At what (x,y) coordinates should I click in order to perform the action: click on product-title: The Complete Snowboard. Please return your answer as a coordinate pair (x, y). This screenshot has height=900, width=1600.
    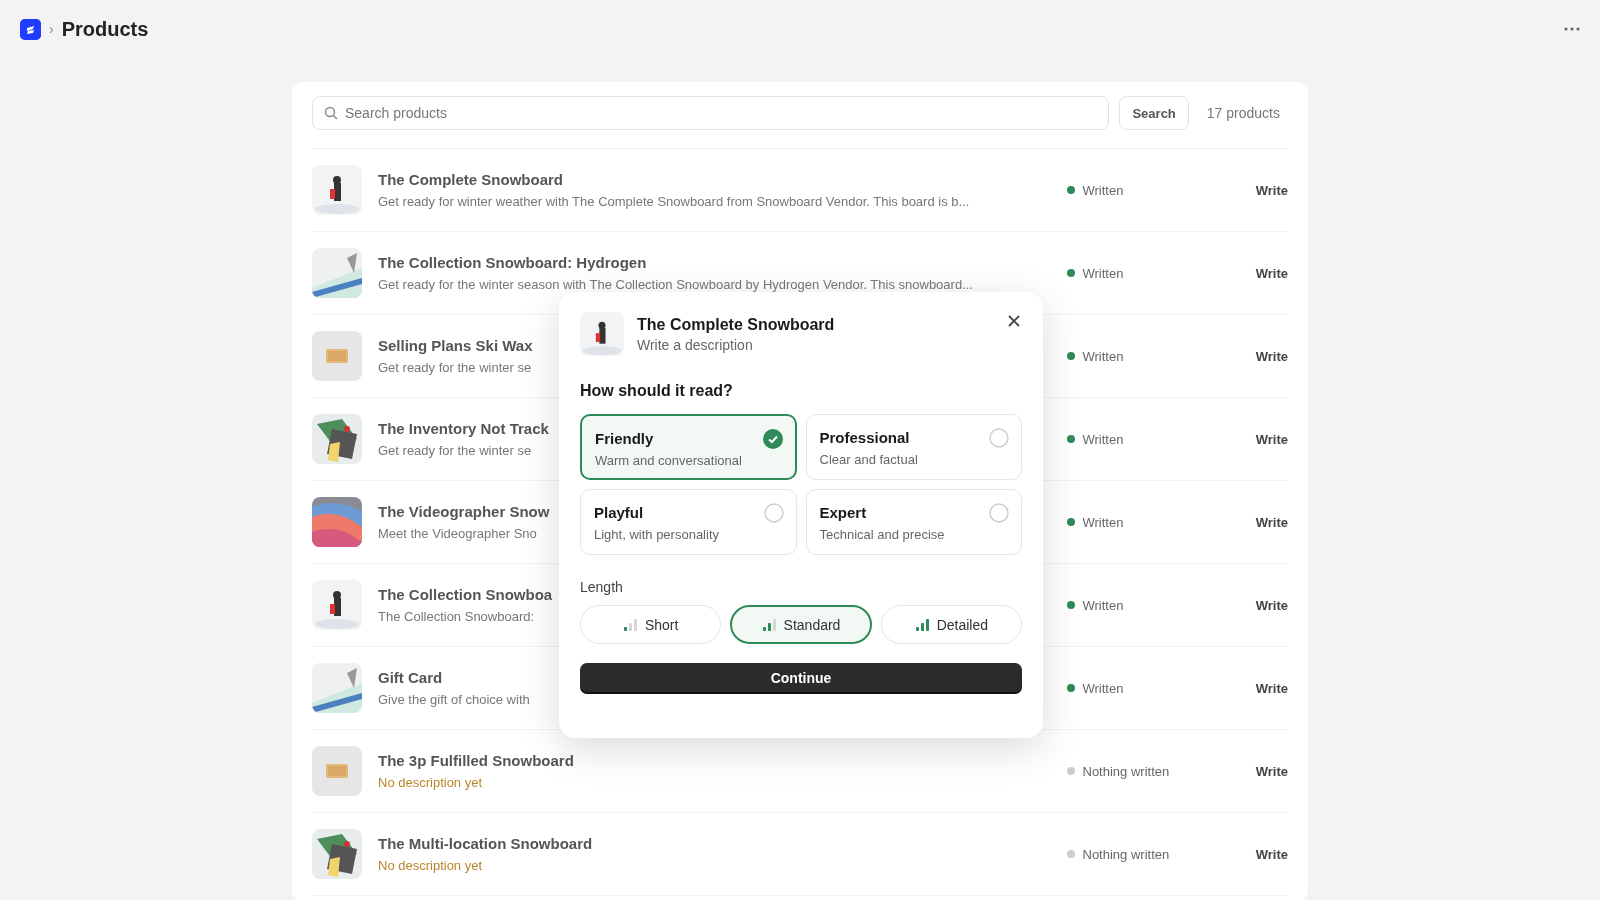
    Looking at the image, I should click on (470, 179).